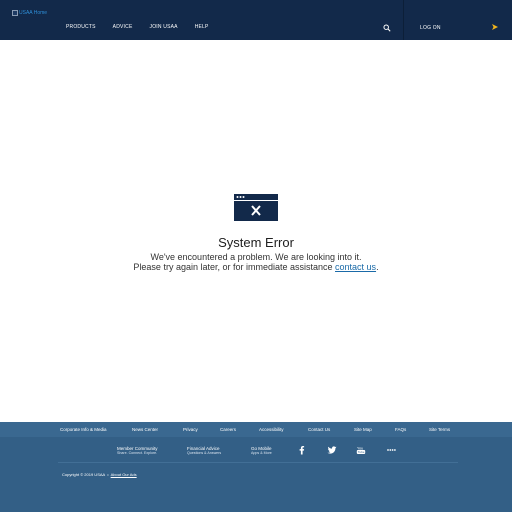  Describe the element at coordinates (146, 27) in the screenshot. I see `main-nav: PRODUCTS ADVICE JOIN USAA HELP` at that location.